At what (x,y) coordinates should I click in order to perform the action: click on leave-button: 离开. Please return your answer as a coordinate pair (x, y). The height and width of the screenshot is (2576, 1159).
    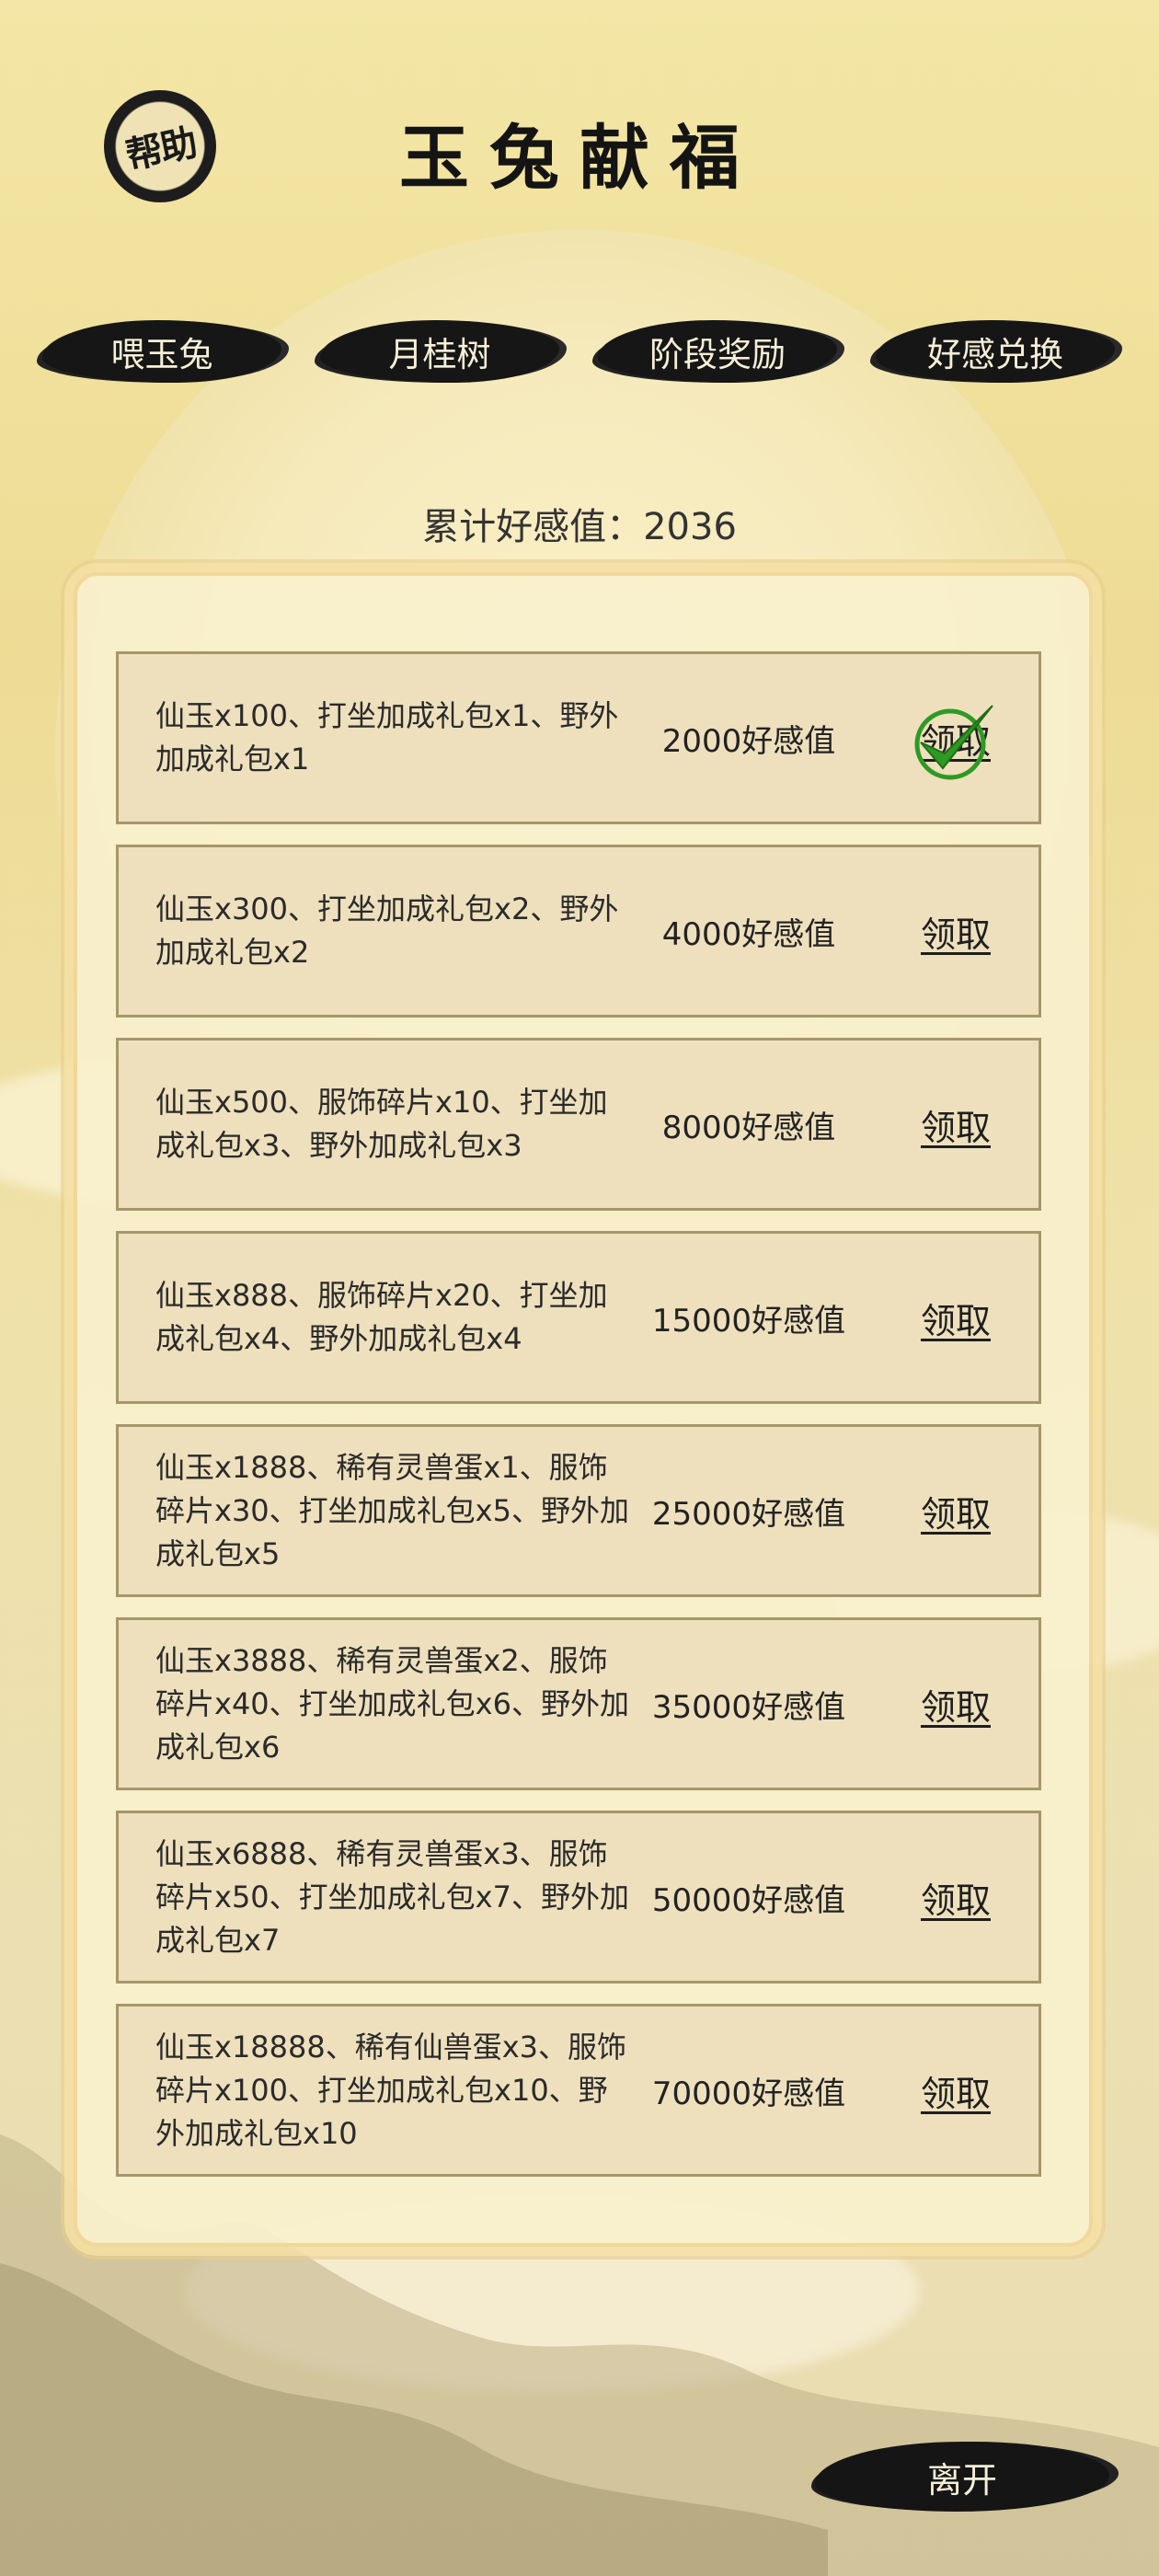
    Looking at the image, I should click on (962, 2476).